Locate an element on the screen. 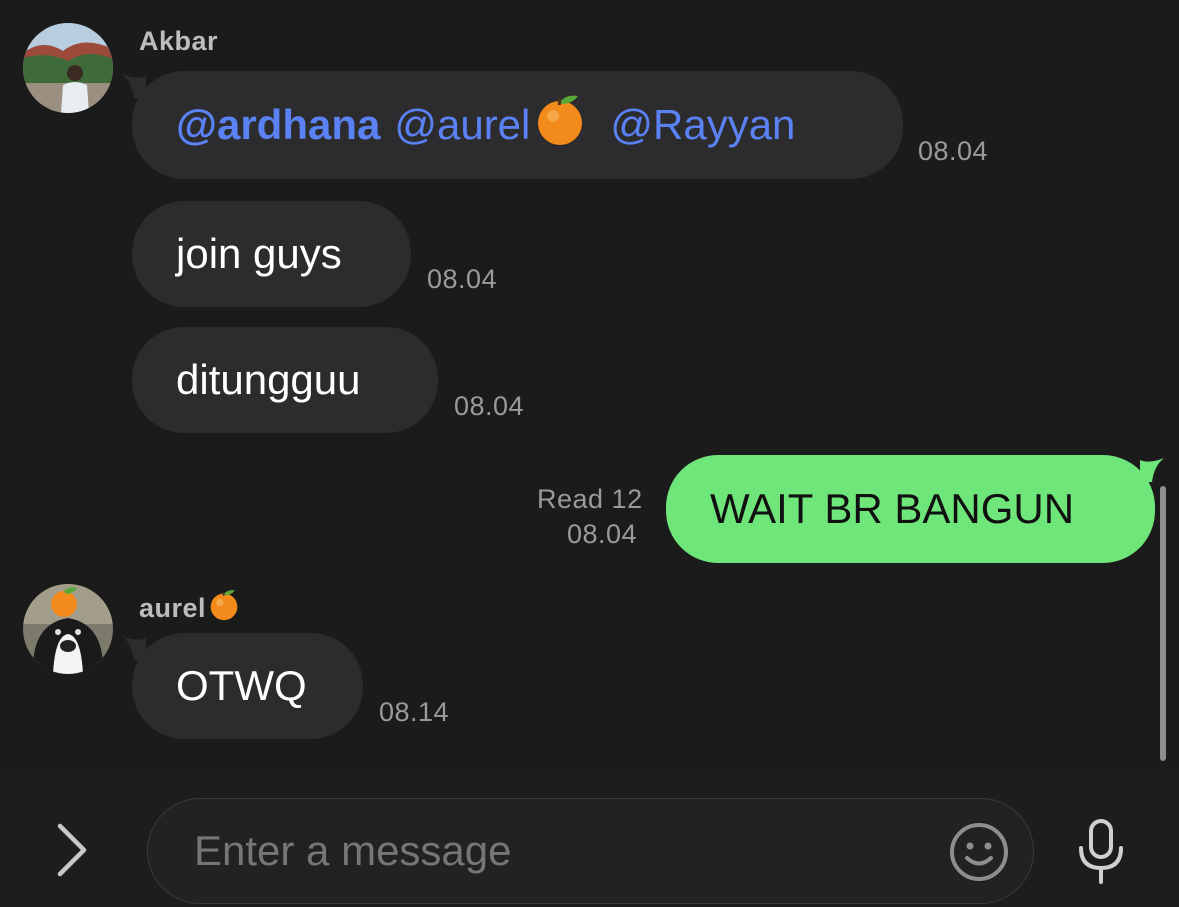 The image size is (1179, 907). message-bubble: OTWQ is located at coordinates (247, 686).